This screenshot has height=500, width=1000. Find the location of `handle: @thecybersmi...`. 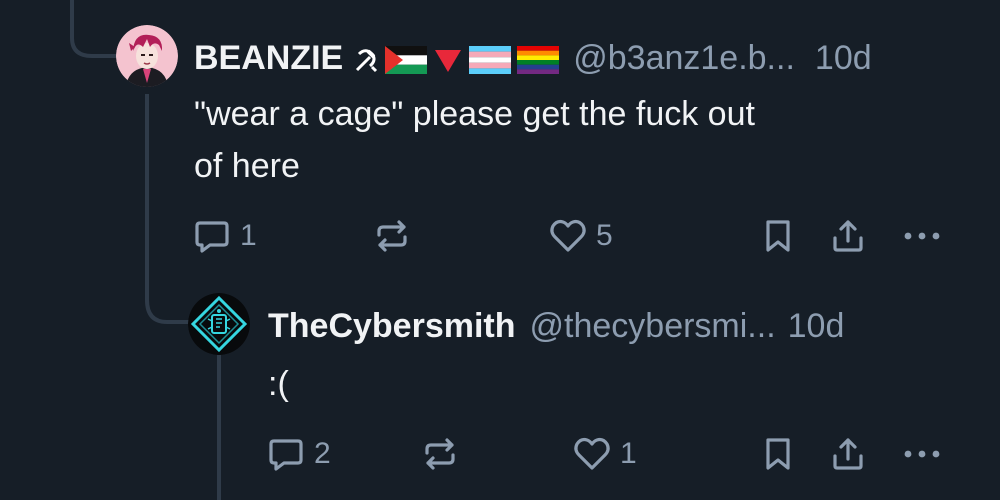

handle: @thecybersmi... is located at coordinates (653, 326).